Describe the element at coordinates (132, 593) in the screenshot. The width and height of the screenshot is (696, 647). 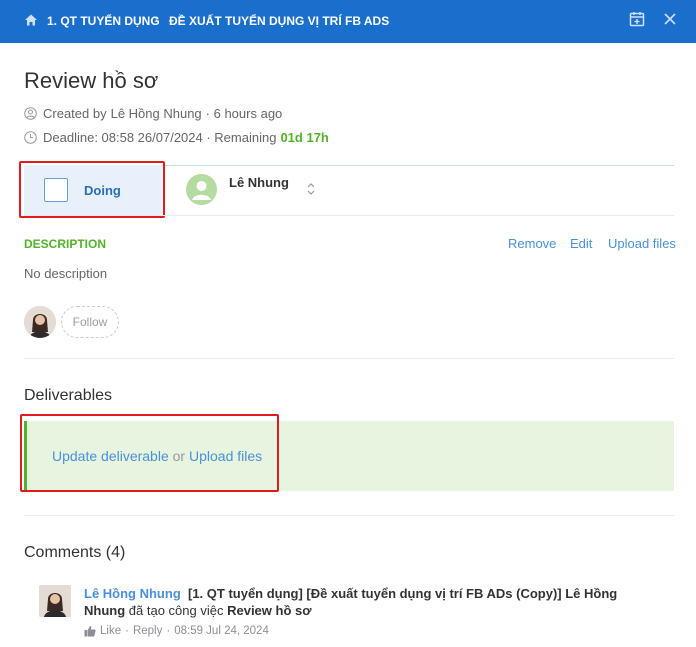
I see `comment-author: Lê Hồng Nhung` at that location.